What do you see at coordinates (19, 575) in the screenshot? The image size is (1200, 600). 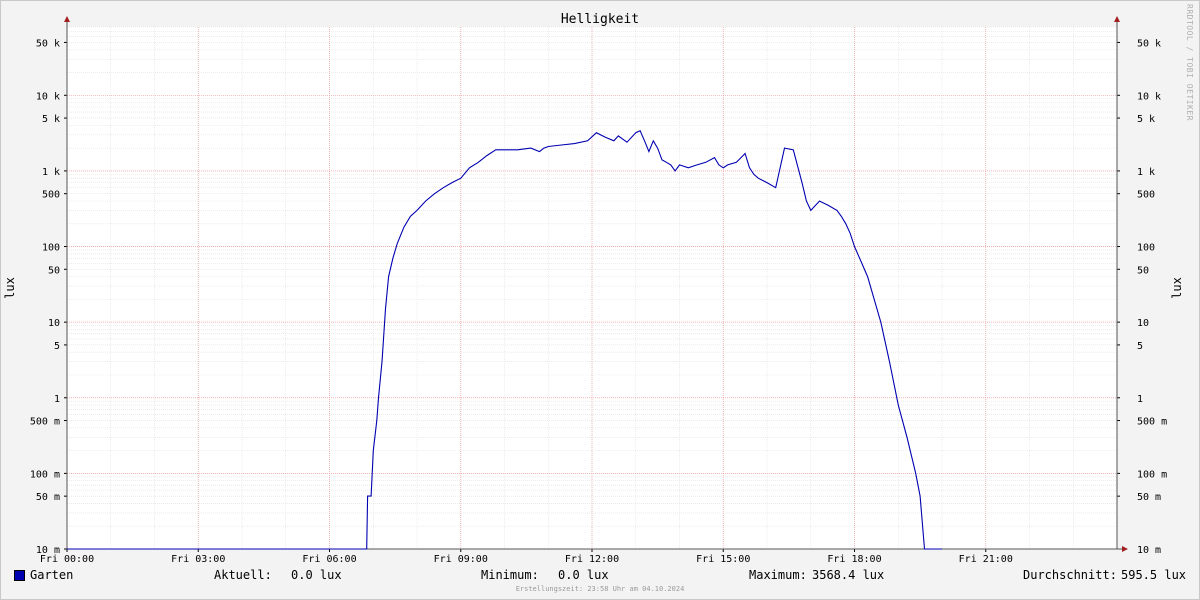 I see `legend-swatch-garten` at bounding box center [19, 575].